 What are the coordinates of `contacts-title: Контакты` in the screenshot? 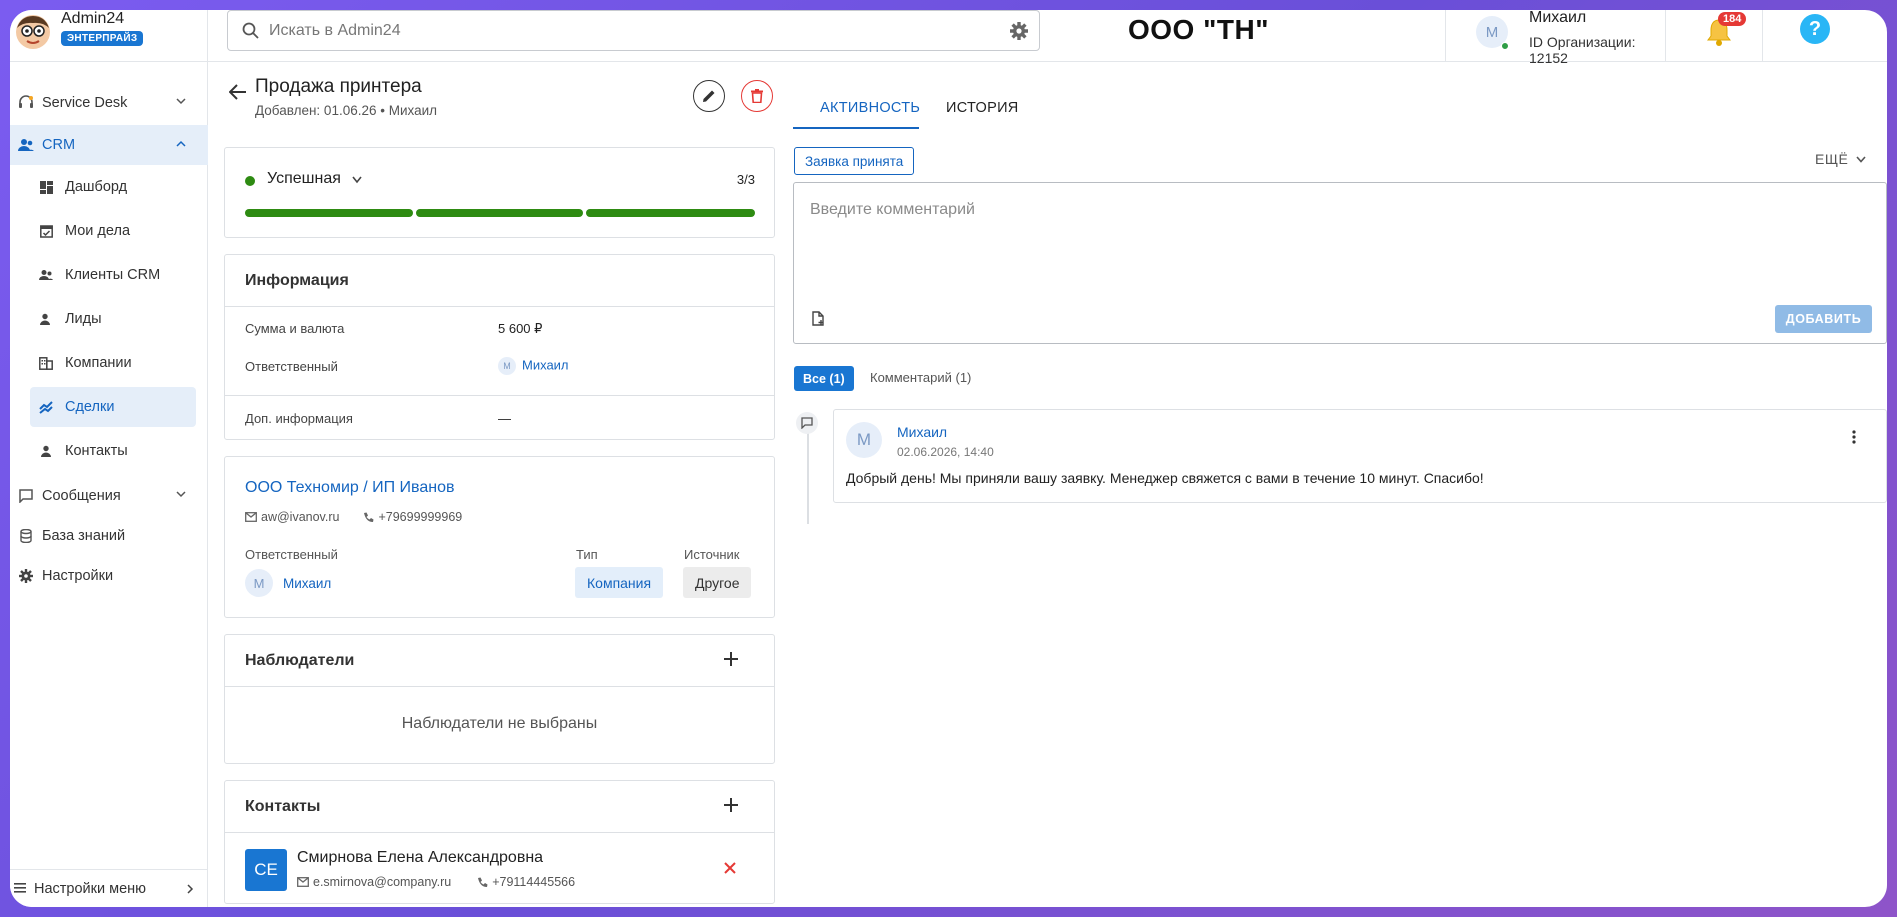 It's located at (499, 807).